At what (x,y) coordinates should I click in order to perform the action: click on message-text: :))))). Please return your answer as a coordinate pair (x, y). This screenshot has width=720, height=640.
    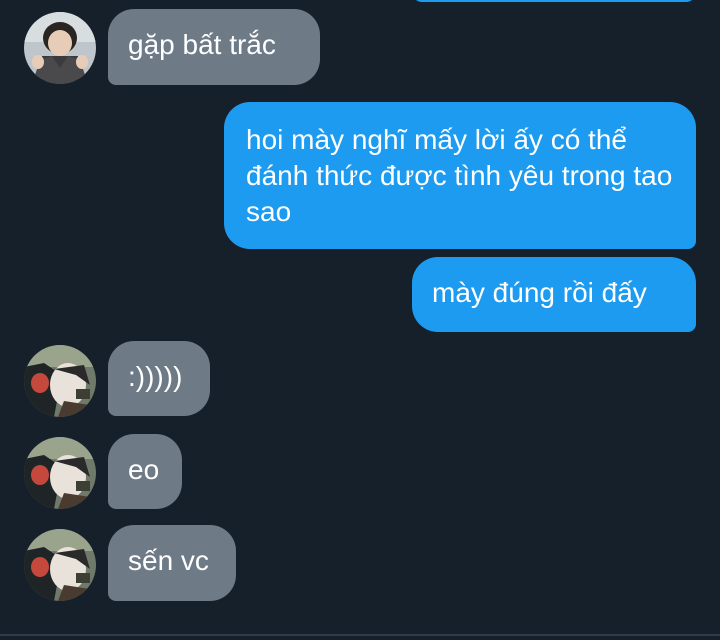
    Looking at the image, I should click on (155, 376).